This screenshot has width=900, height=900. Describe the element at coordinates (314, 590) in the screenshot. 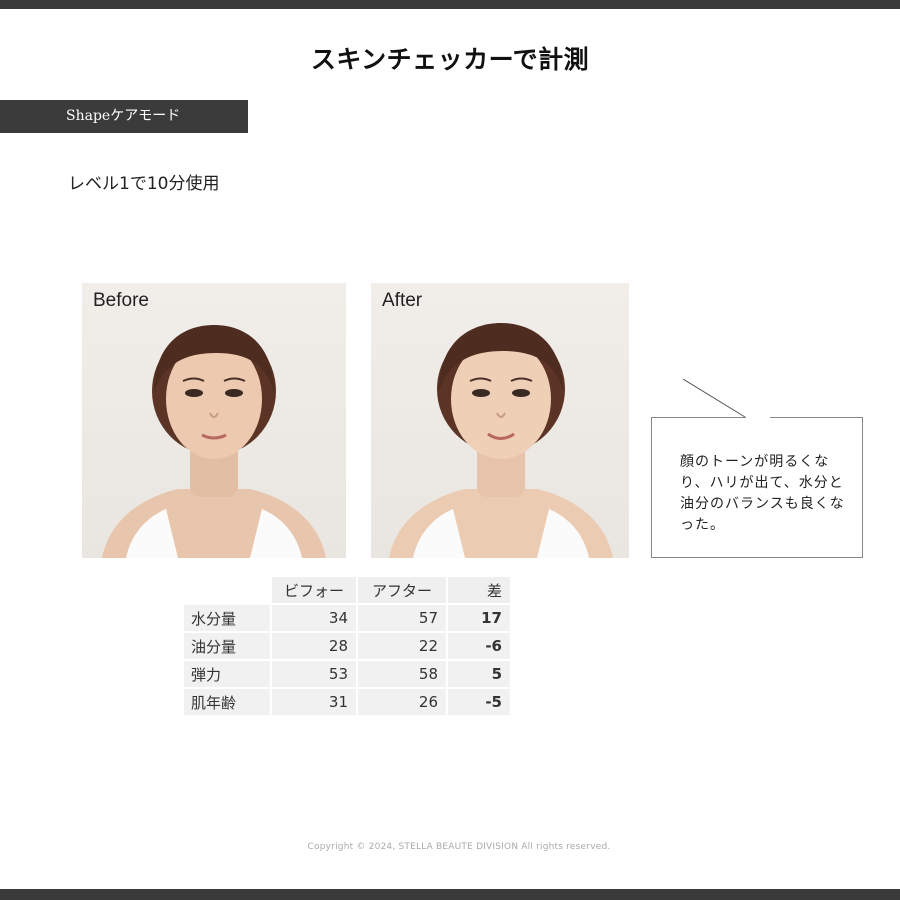

I see `table-header-before: ビフォー` at that location.